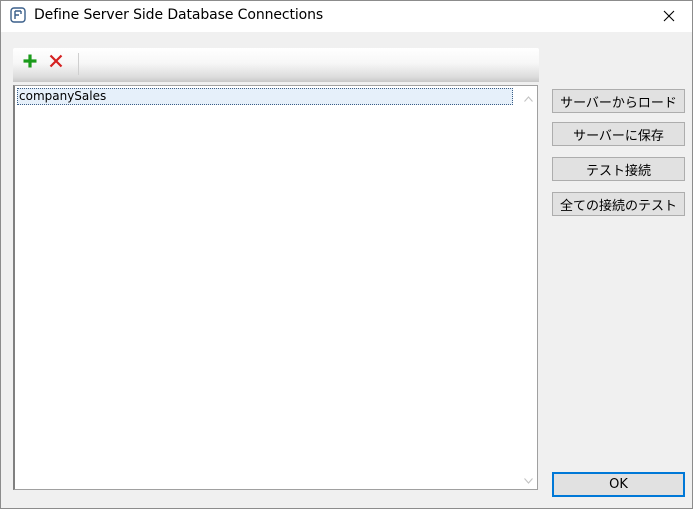 The height and width of the screenshot is (509, 693). What do you see at coordinates (528, 287) in the screenshot?
I see `vertical-scrollbar` at bounding box center [528, 287].